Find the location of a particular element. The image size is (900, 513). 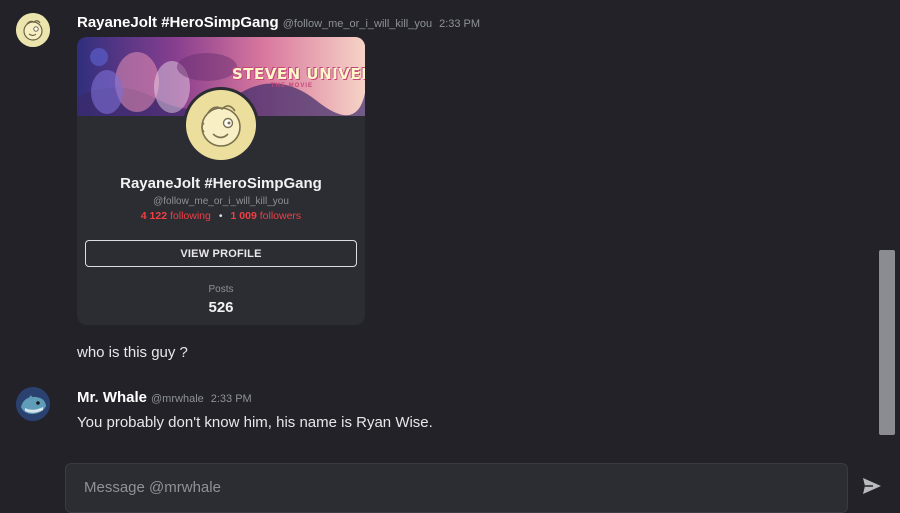

profile-avatar is located at coordinates (221, 125).